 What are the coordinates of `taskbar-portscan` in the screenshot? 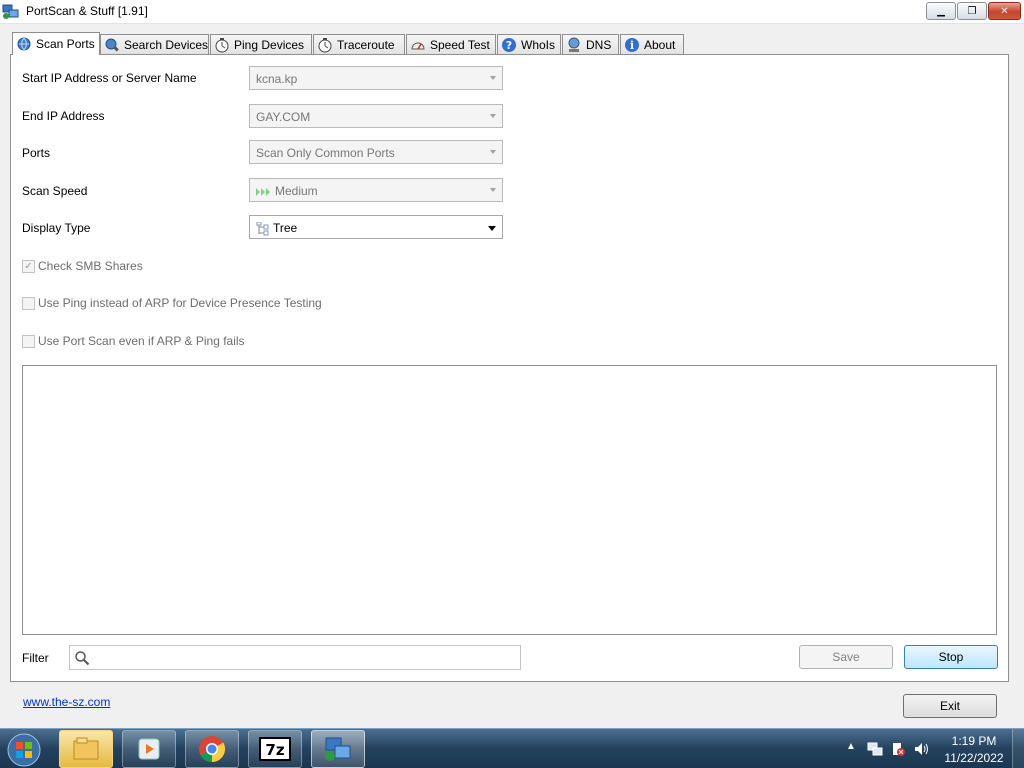 It's located at (338, 749).